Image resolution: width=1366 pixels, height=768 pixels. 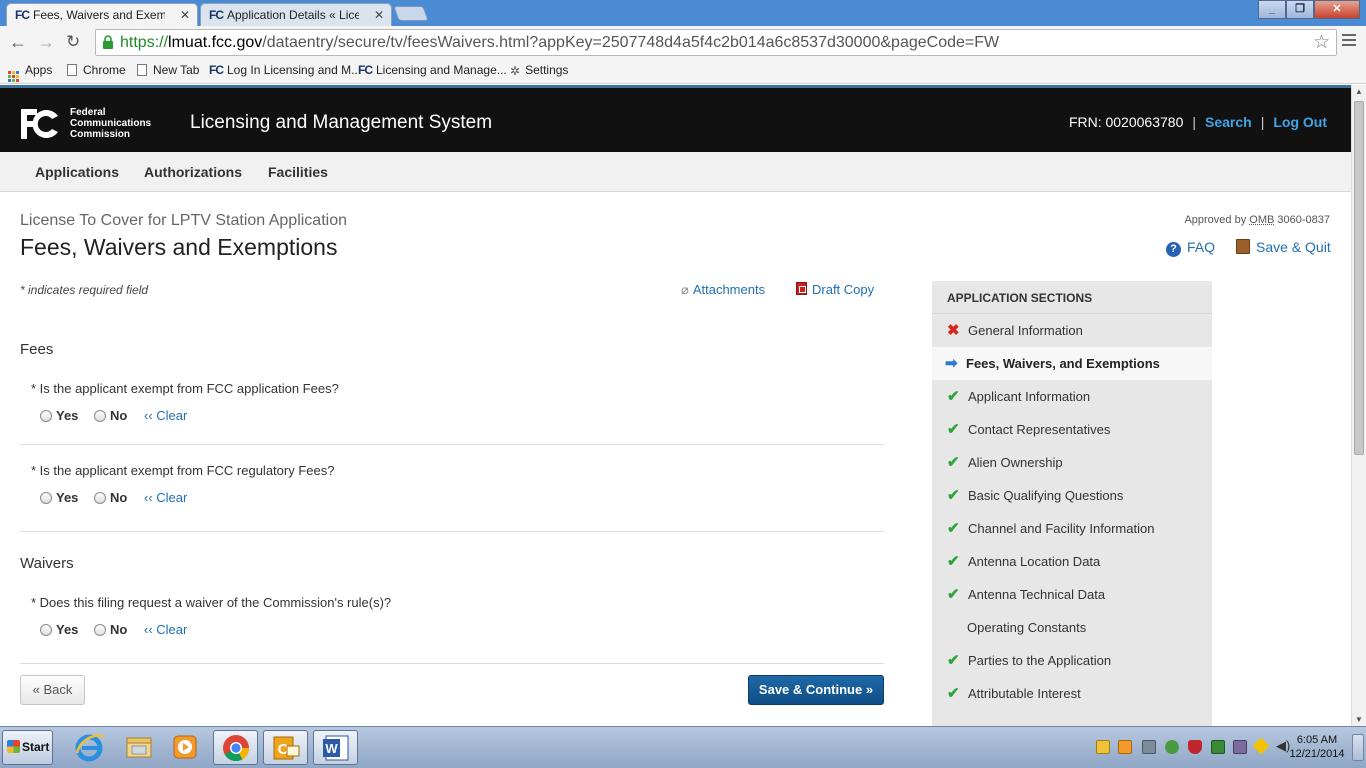 What do you see at coordinates (18, 42) in the screenshot?
I see `back-arrow-icon: ←` at bounding box center [18, 42].